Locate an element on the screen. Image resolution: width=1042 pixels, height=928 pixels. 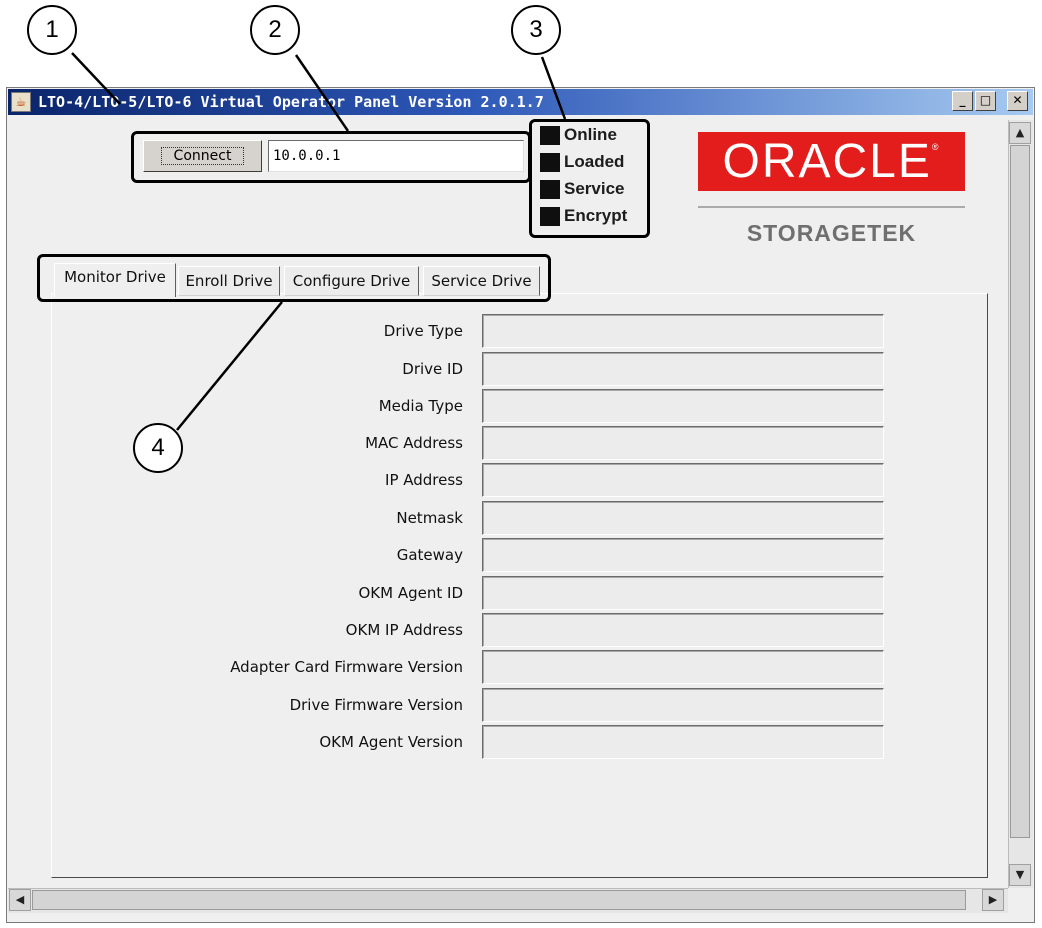
callout-1: 1 is located at coordinates (52, 30).